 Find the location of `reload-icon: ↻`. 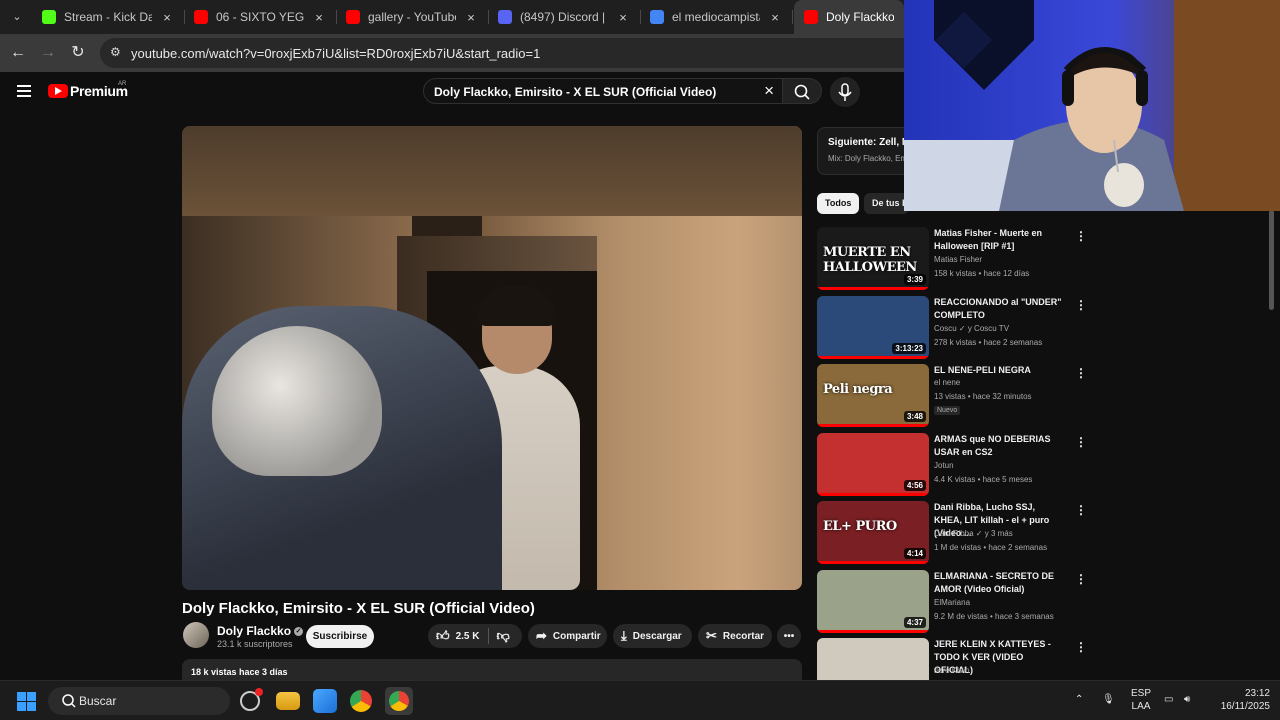

reload-icon: ↻ is located at coordinates (78, 53).